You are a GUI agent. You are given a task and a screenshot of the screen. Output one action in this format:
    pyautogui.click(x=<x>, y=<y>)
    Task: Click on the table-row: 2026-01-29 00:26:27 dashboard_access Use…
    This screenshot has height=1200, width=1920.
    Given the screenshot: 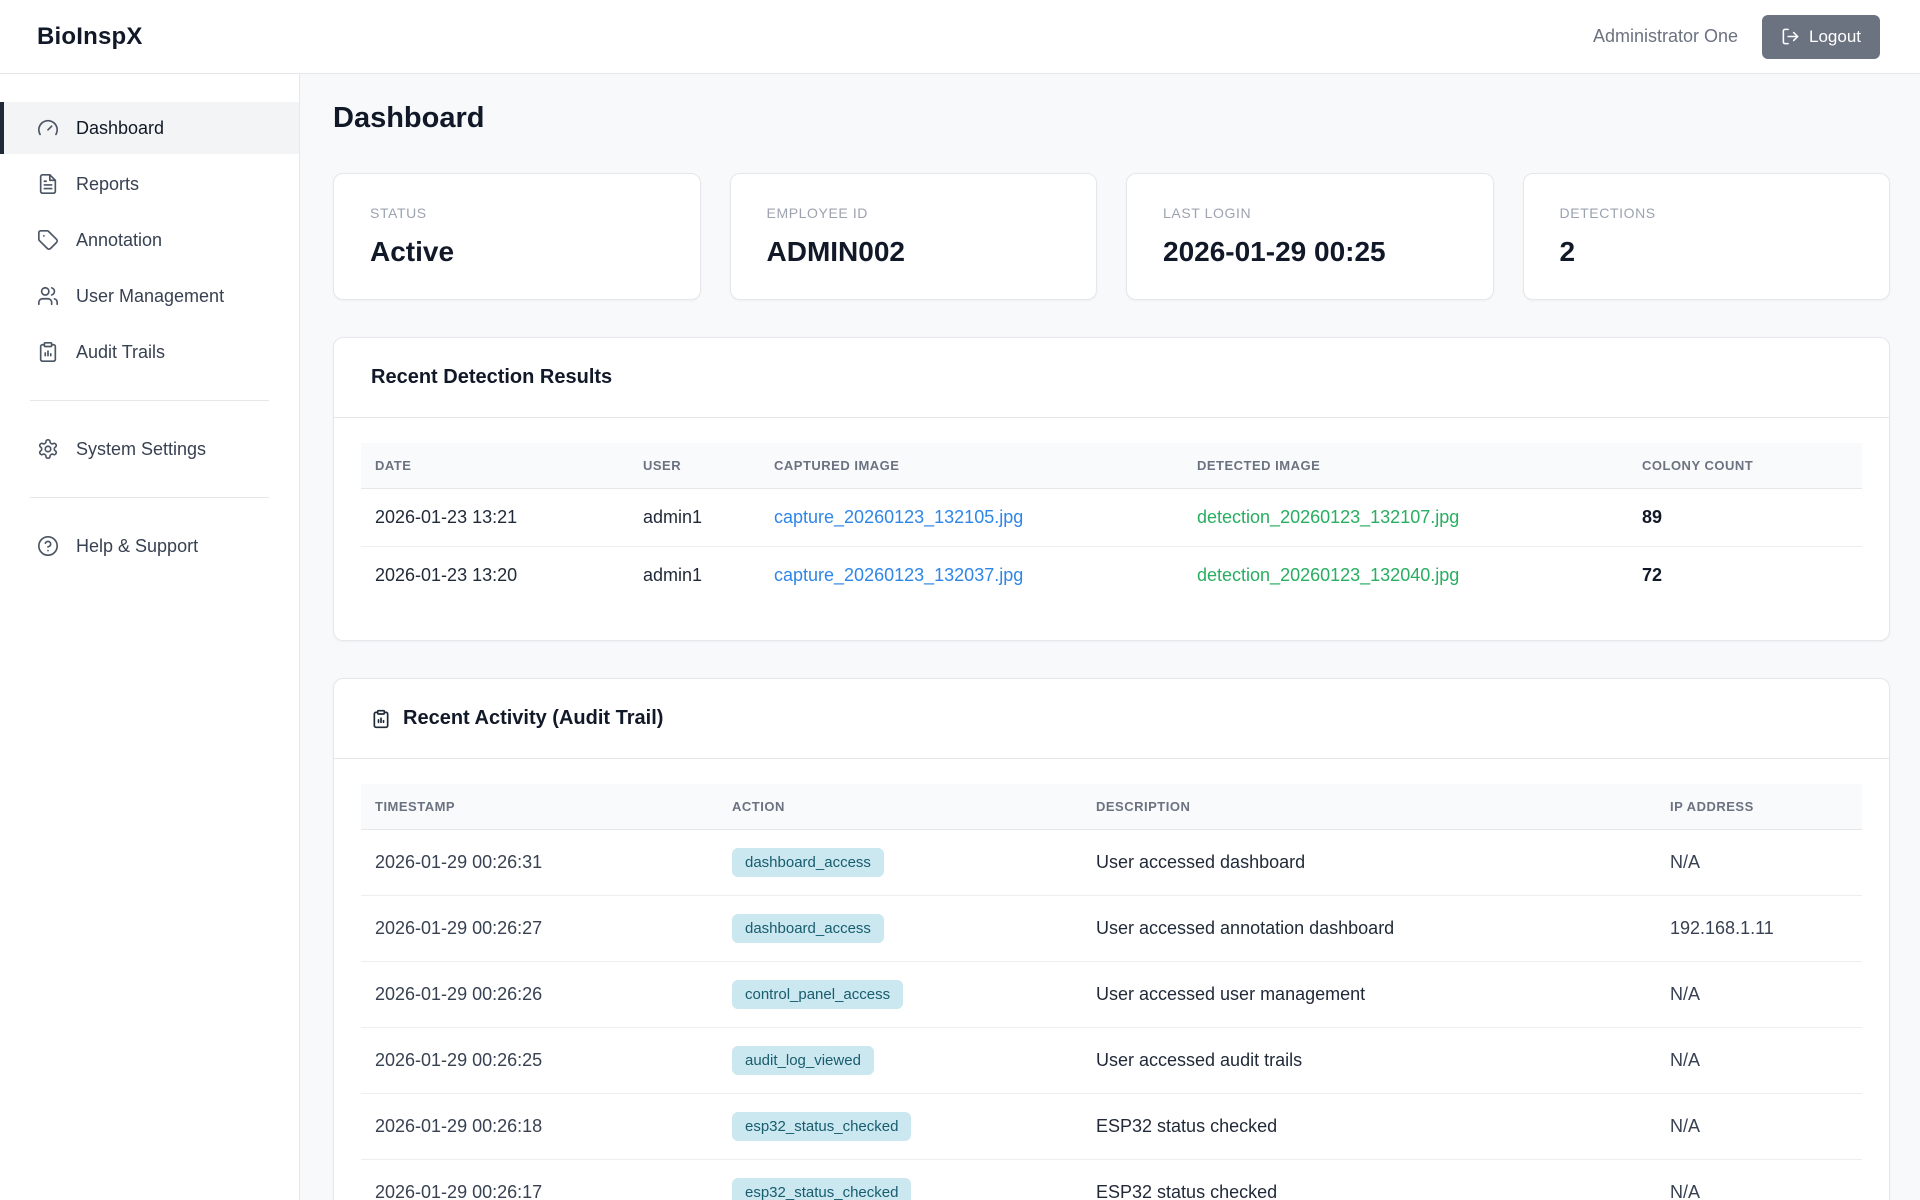 What is the action you would take?
    pyautogui.click(x=1111, y=928)
    